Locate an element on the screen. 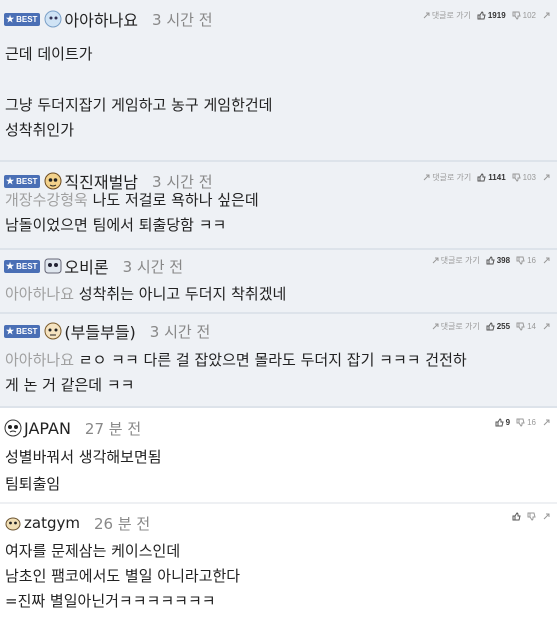  comment-line: 남초인 팸코에서도 별일 아니라고한다 is located at coordinates (123, 576).